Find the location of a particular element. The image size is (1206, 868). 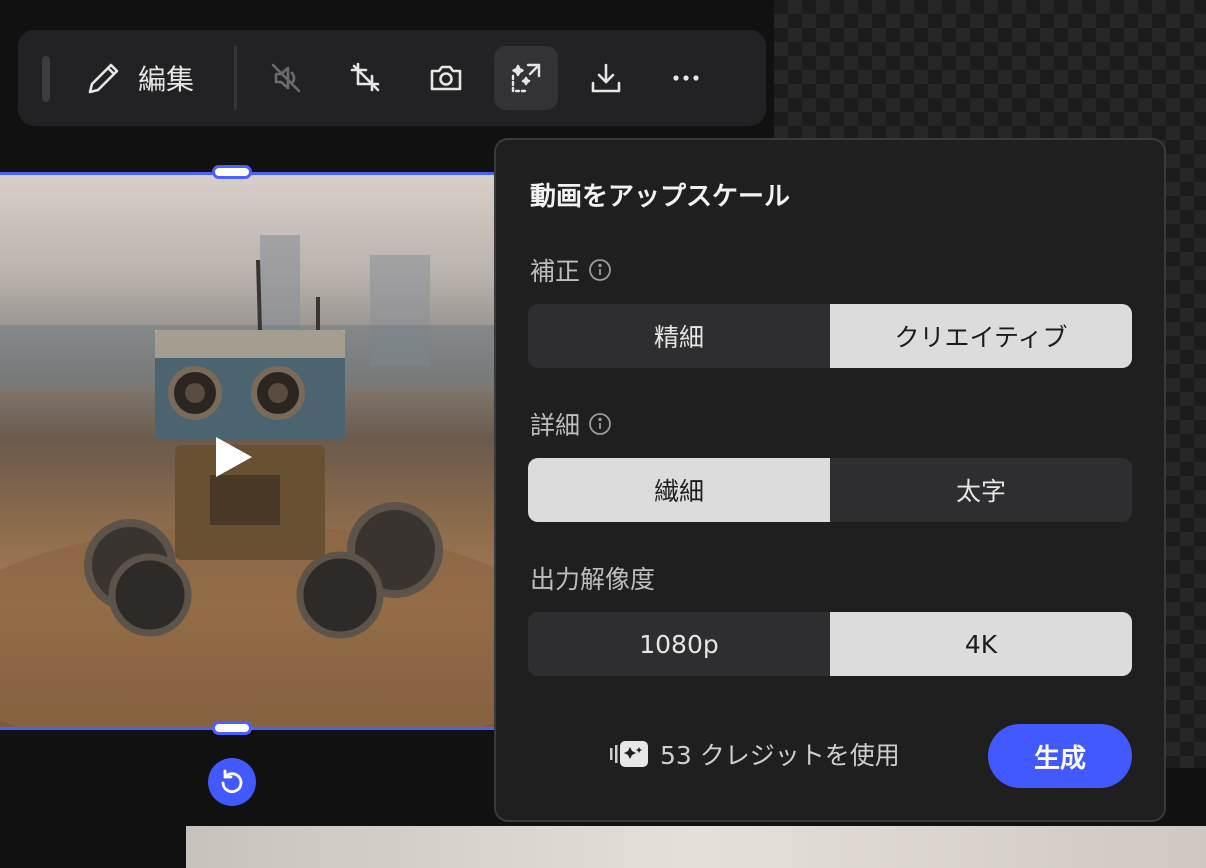

download-button is located at coordinates (606, 78).